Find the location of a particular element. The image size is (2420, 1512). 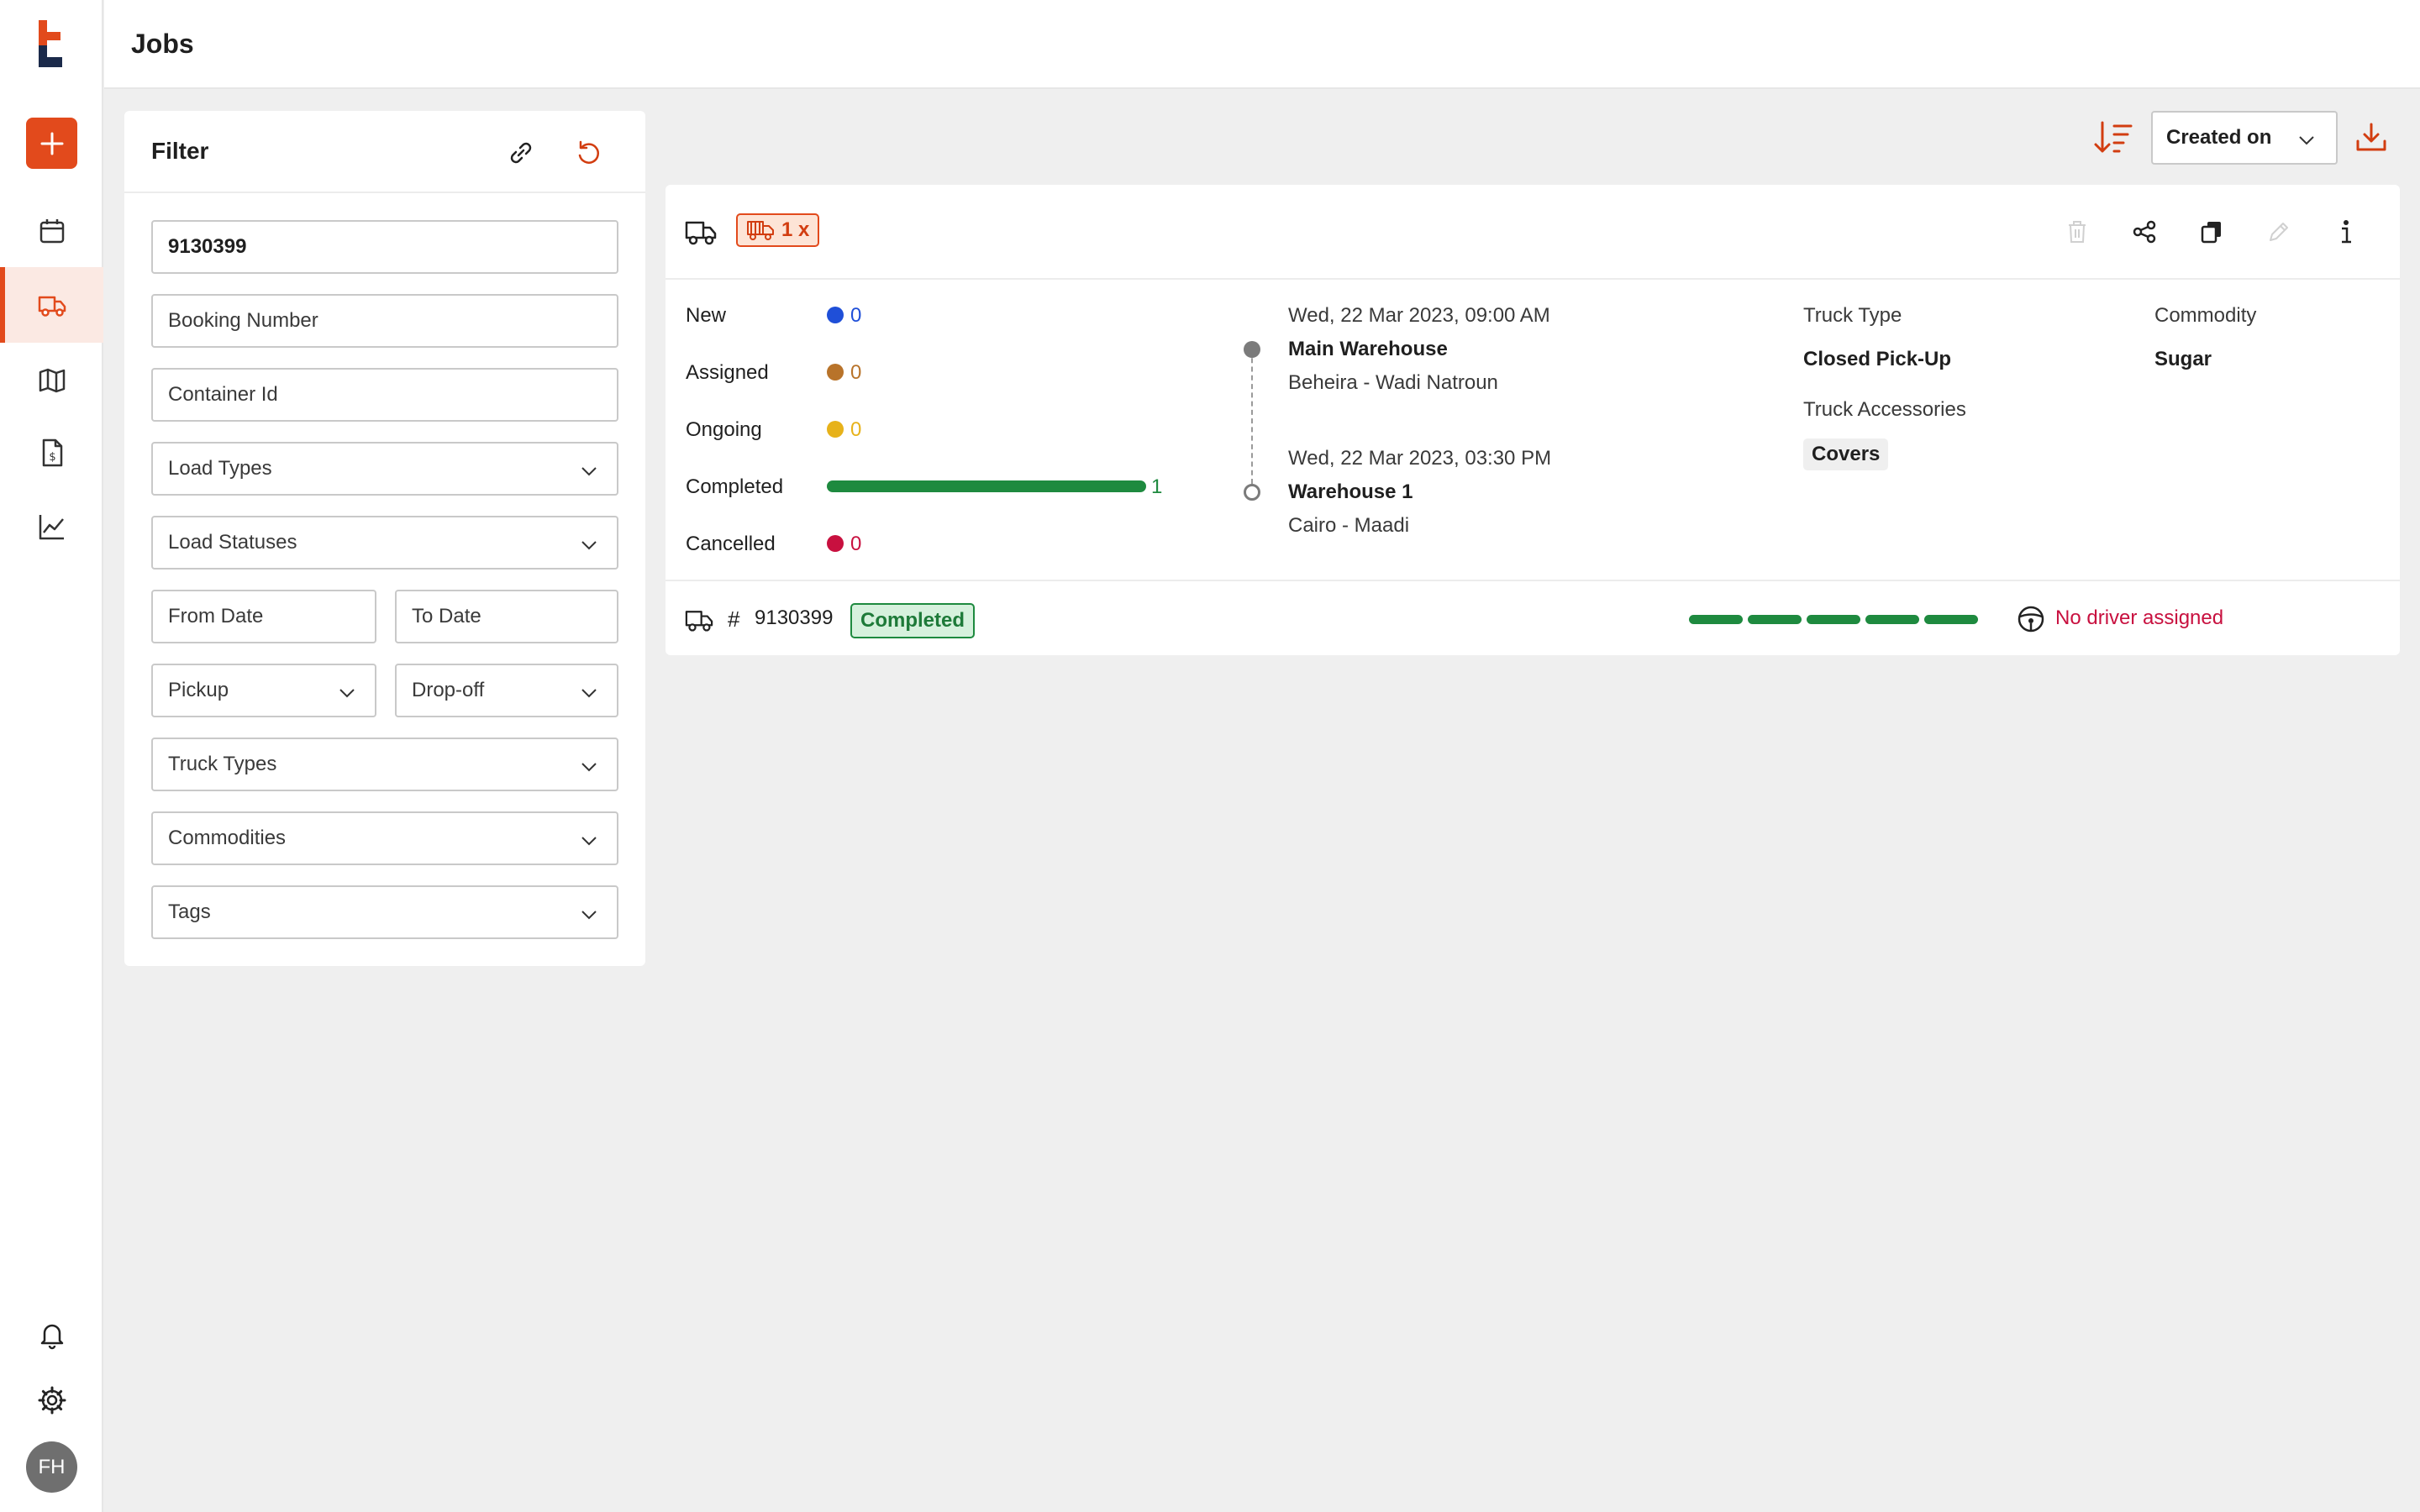

delete-button is located at coordinates (2077, 232).